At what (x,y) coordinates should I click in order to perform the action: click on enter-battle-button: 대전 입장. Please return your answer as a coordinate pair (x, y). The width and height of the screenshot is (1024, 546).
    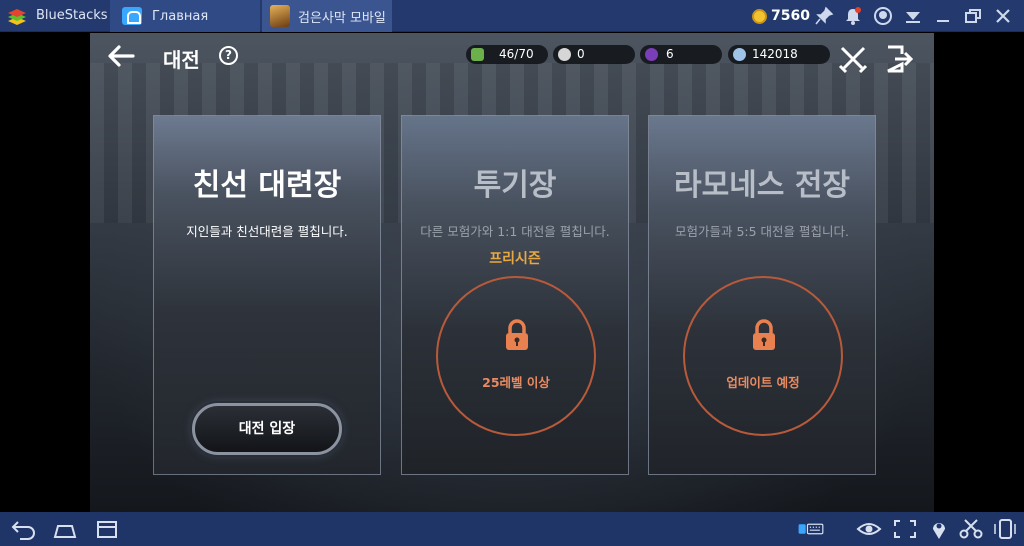
    Looking at the image, I should click on (267, 429).